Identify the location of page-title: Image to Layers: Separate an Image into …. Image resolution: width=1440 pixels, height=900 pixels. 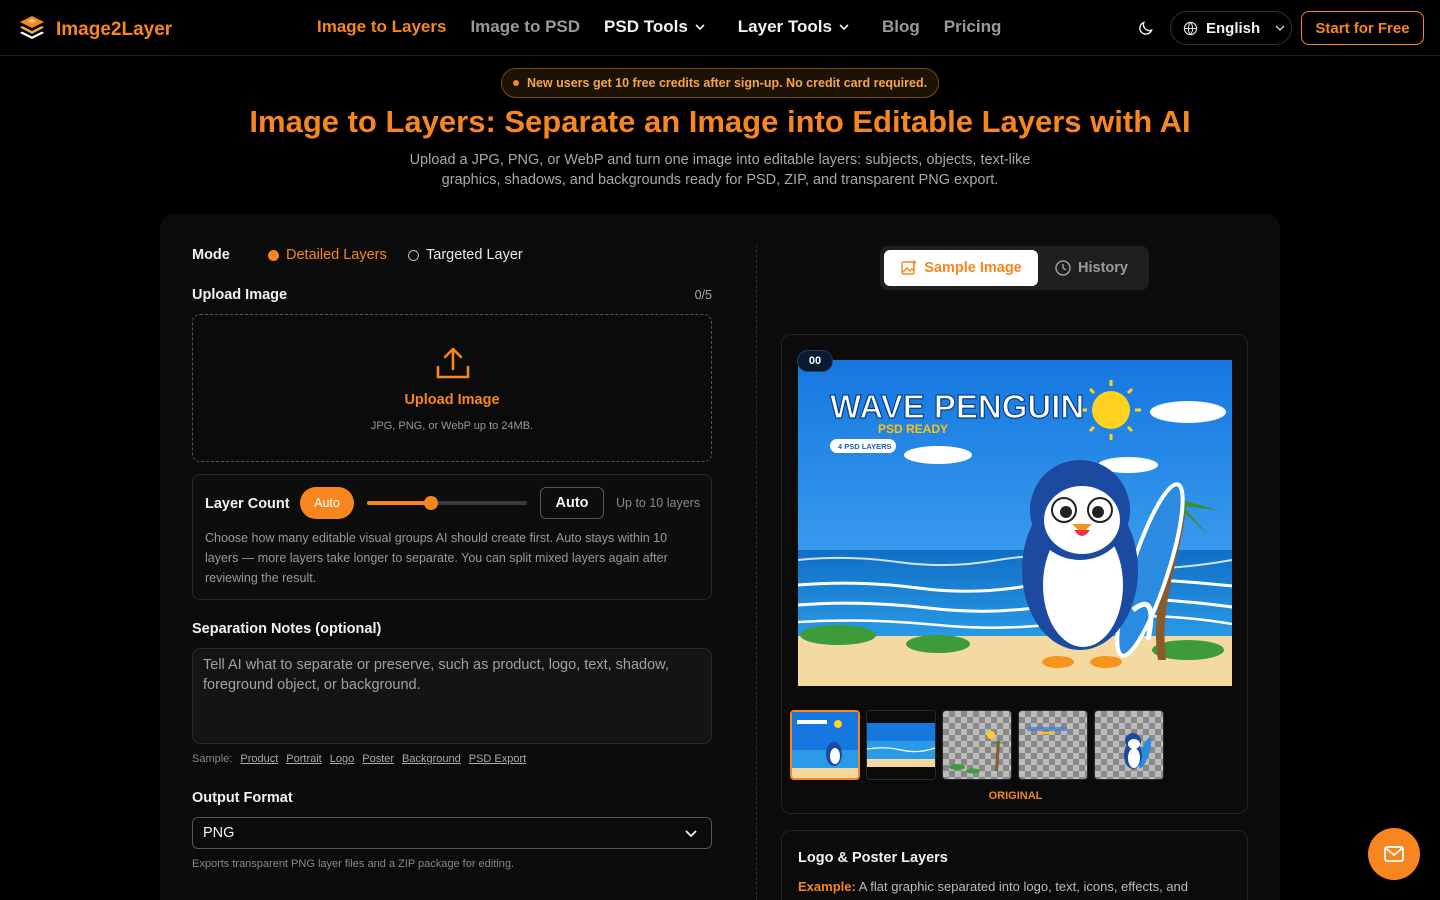
(720, 121).